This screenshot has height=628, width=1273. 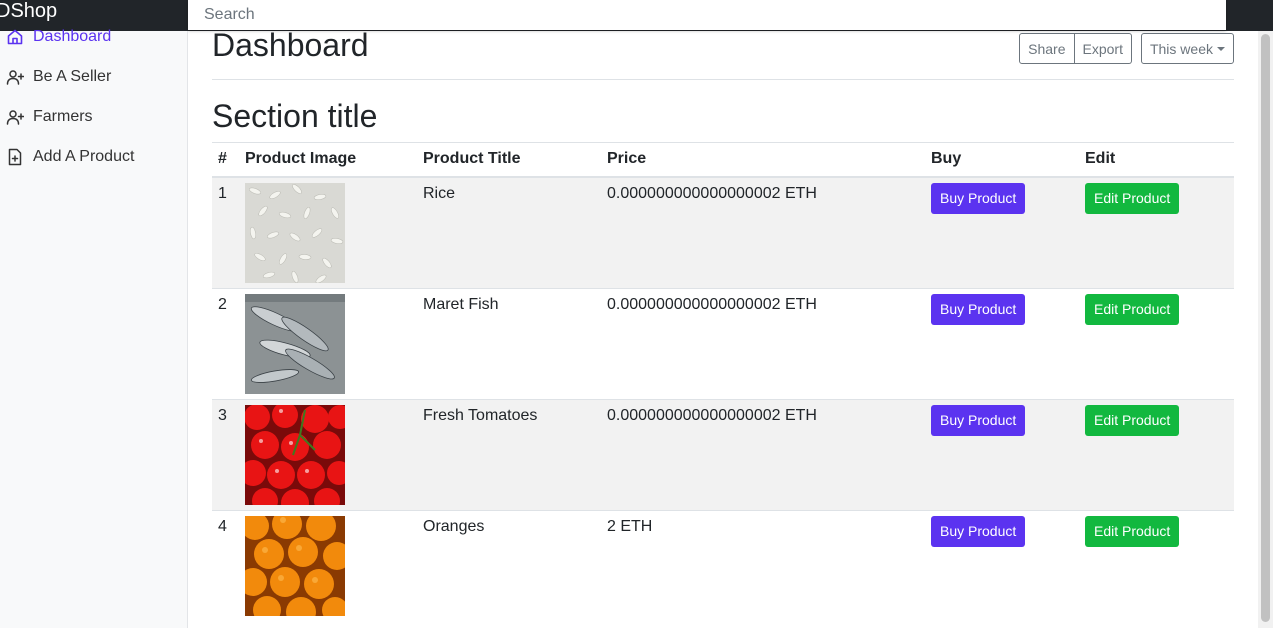 What do you see at coordinates (509, 343) in the screenshot?
I see `product-title: Maret Fish` at bounding box center [509, 343].